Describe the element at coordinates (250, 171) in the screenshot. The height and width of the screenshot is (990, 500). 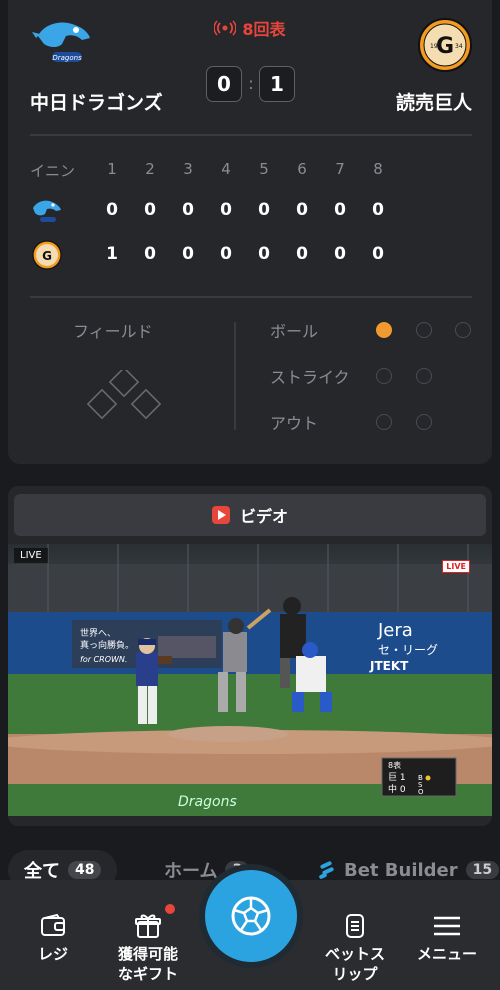
I see `inning-header-row: イニン 1 2 3 4 5 6 7 8` at that location.